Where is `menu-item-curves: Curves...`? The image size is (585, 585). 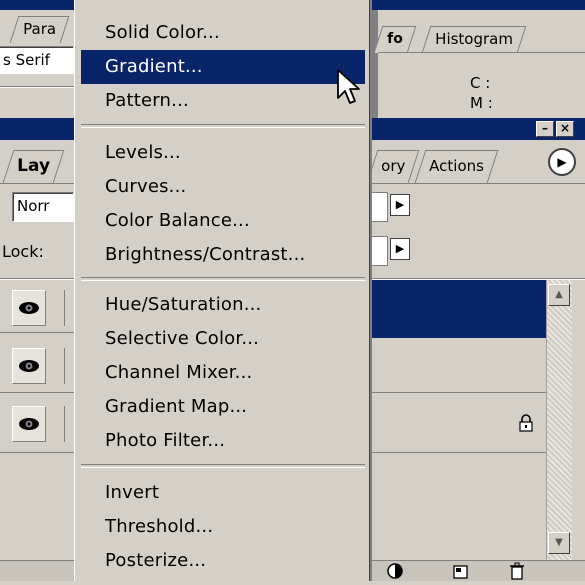 menu-item-curves: Curves... is located at coordinates (223, 187).